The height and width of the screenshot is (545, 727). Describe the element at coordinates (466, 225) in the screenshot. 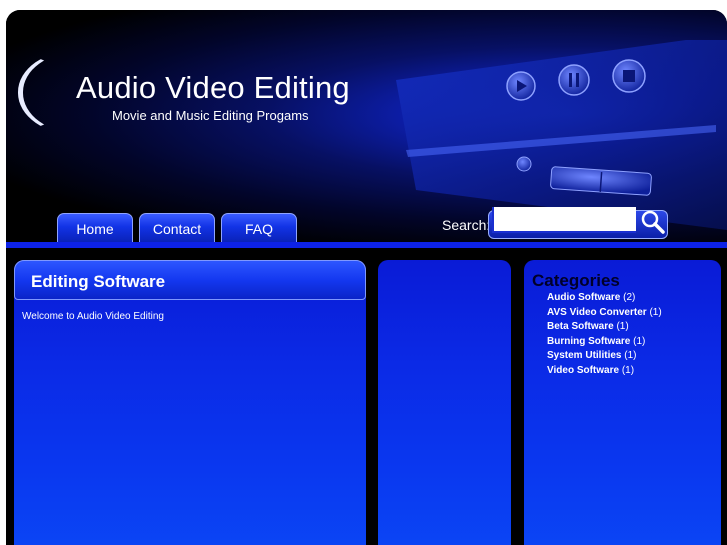

I see `search-label: Search:` at that location.